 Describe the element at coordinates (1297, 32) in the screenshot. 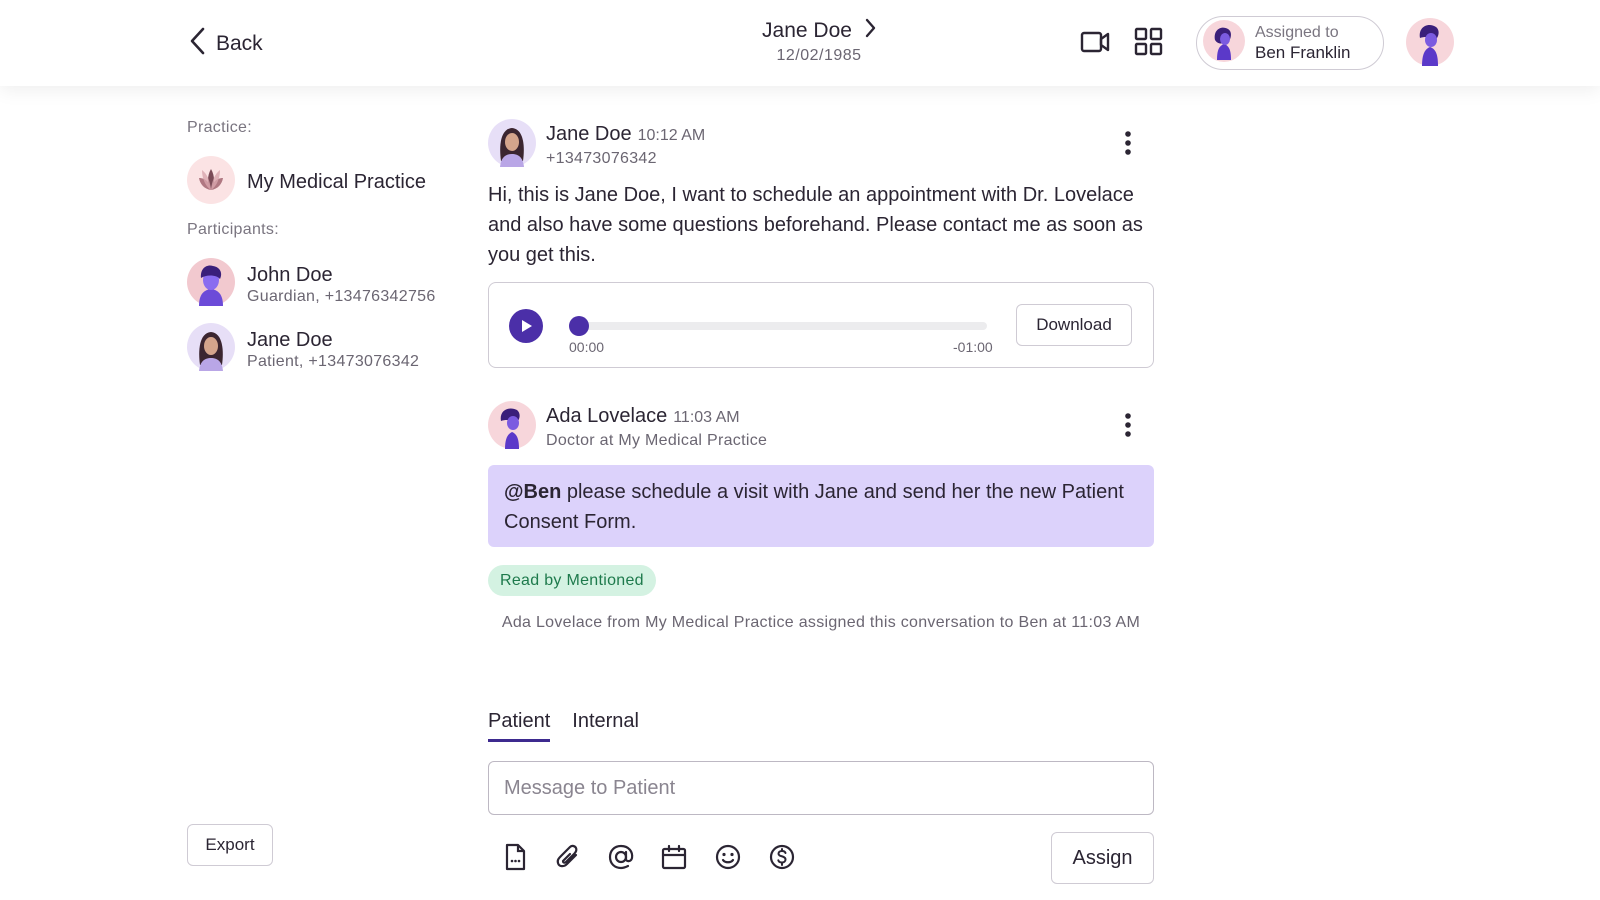

I see `assigned-caption: Assigned to` at that location.